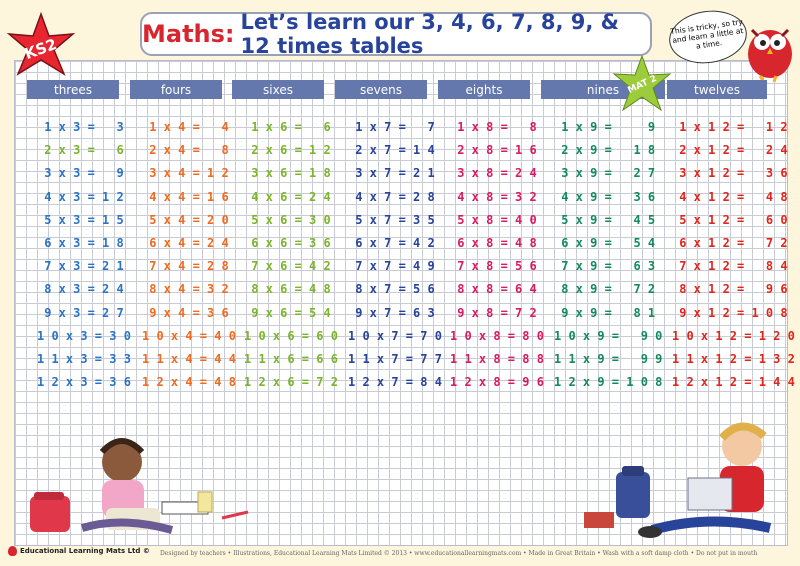 The width and height of the screenshot is (800, 566). I want to click on table-row: 1 x 1 2 = 1 2, so click(730, 127).